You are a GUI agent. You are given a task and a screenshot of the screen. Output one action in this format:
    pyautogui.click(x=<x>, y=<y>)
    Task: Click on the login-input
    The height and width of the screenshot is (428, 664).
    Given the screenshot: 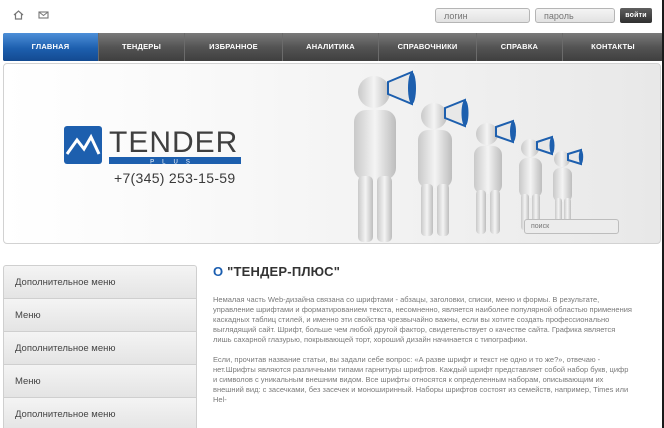 What is the action you would take?
    pyautogui.click(x=482, y=15)
    